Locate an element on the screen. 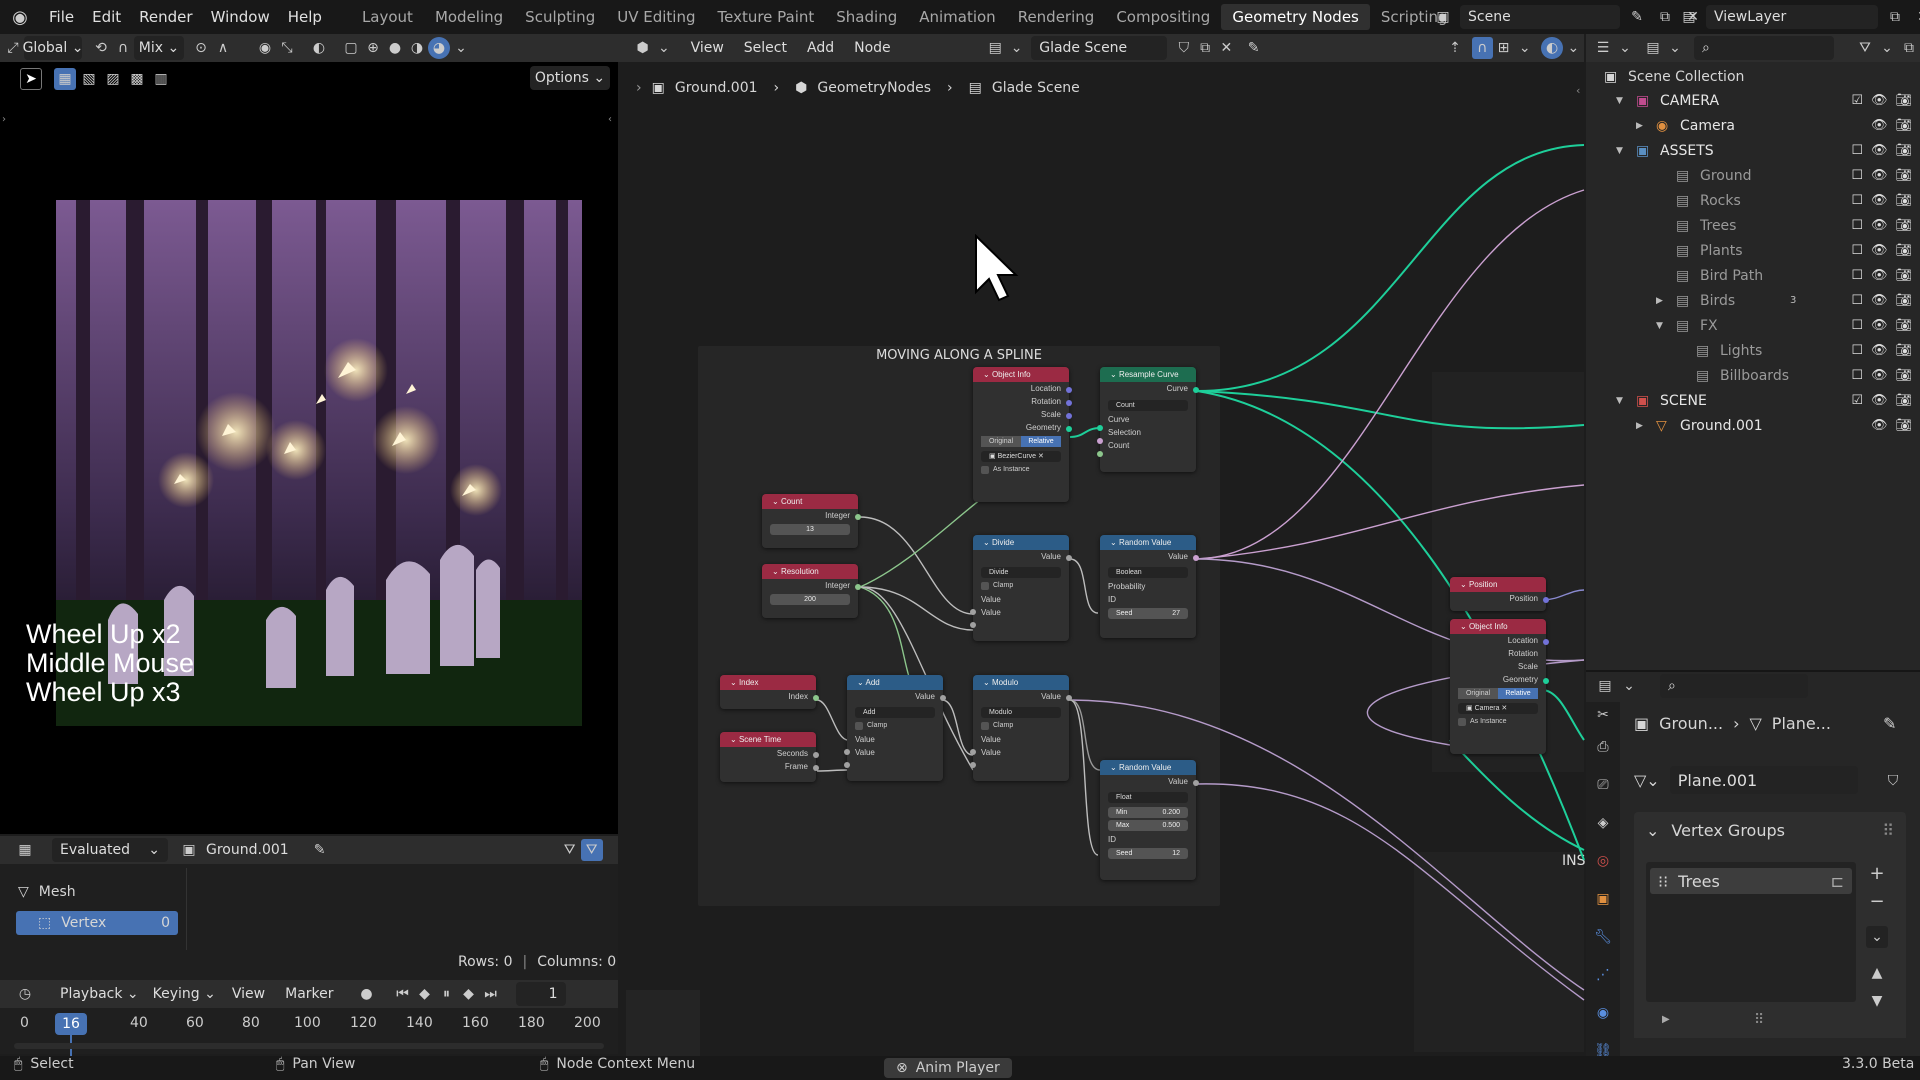  outliner-row-fx: ▼ ▤ FX ☐ 👁︎ 📷︎ is located at coordinates (1753, 325).